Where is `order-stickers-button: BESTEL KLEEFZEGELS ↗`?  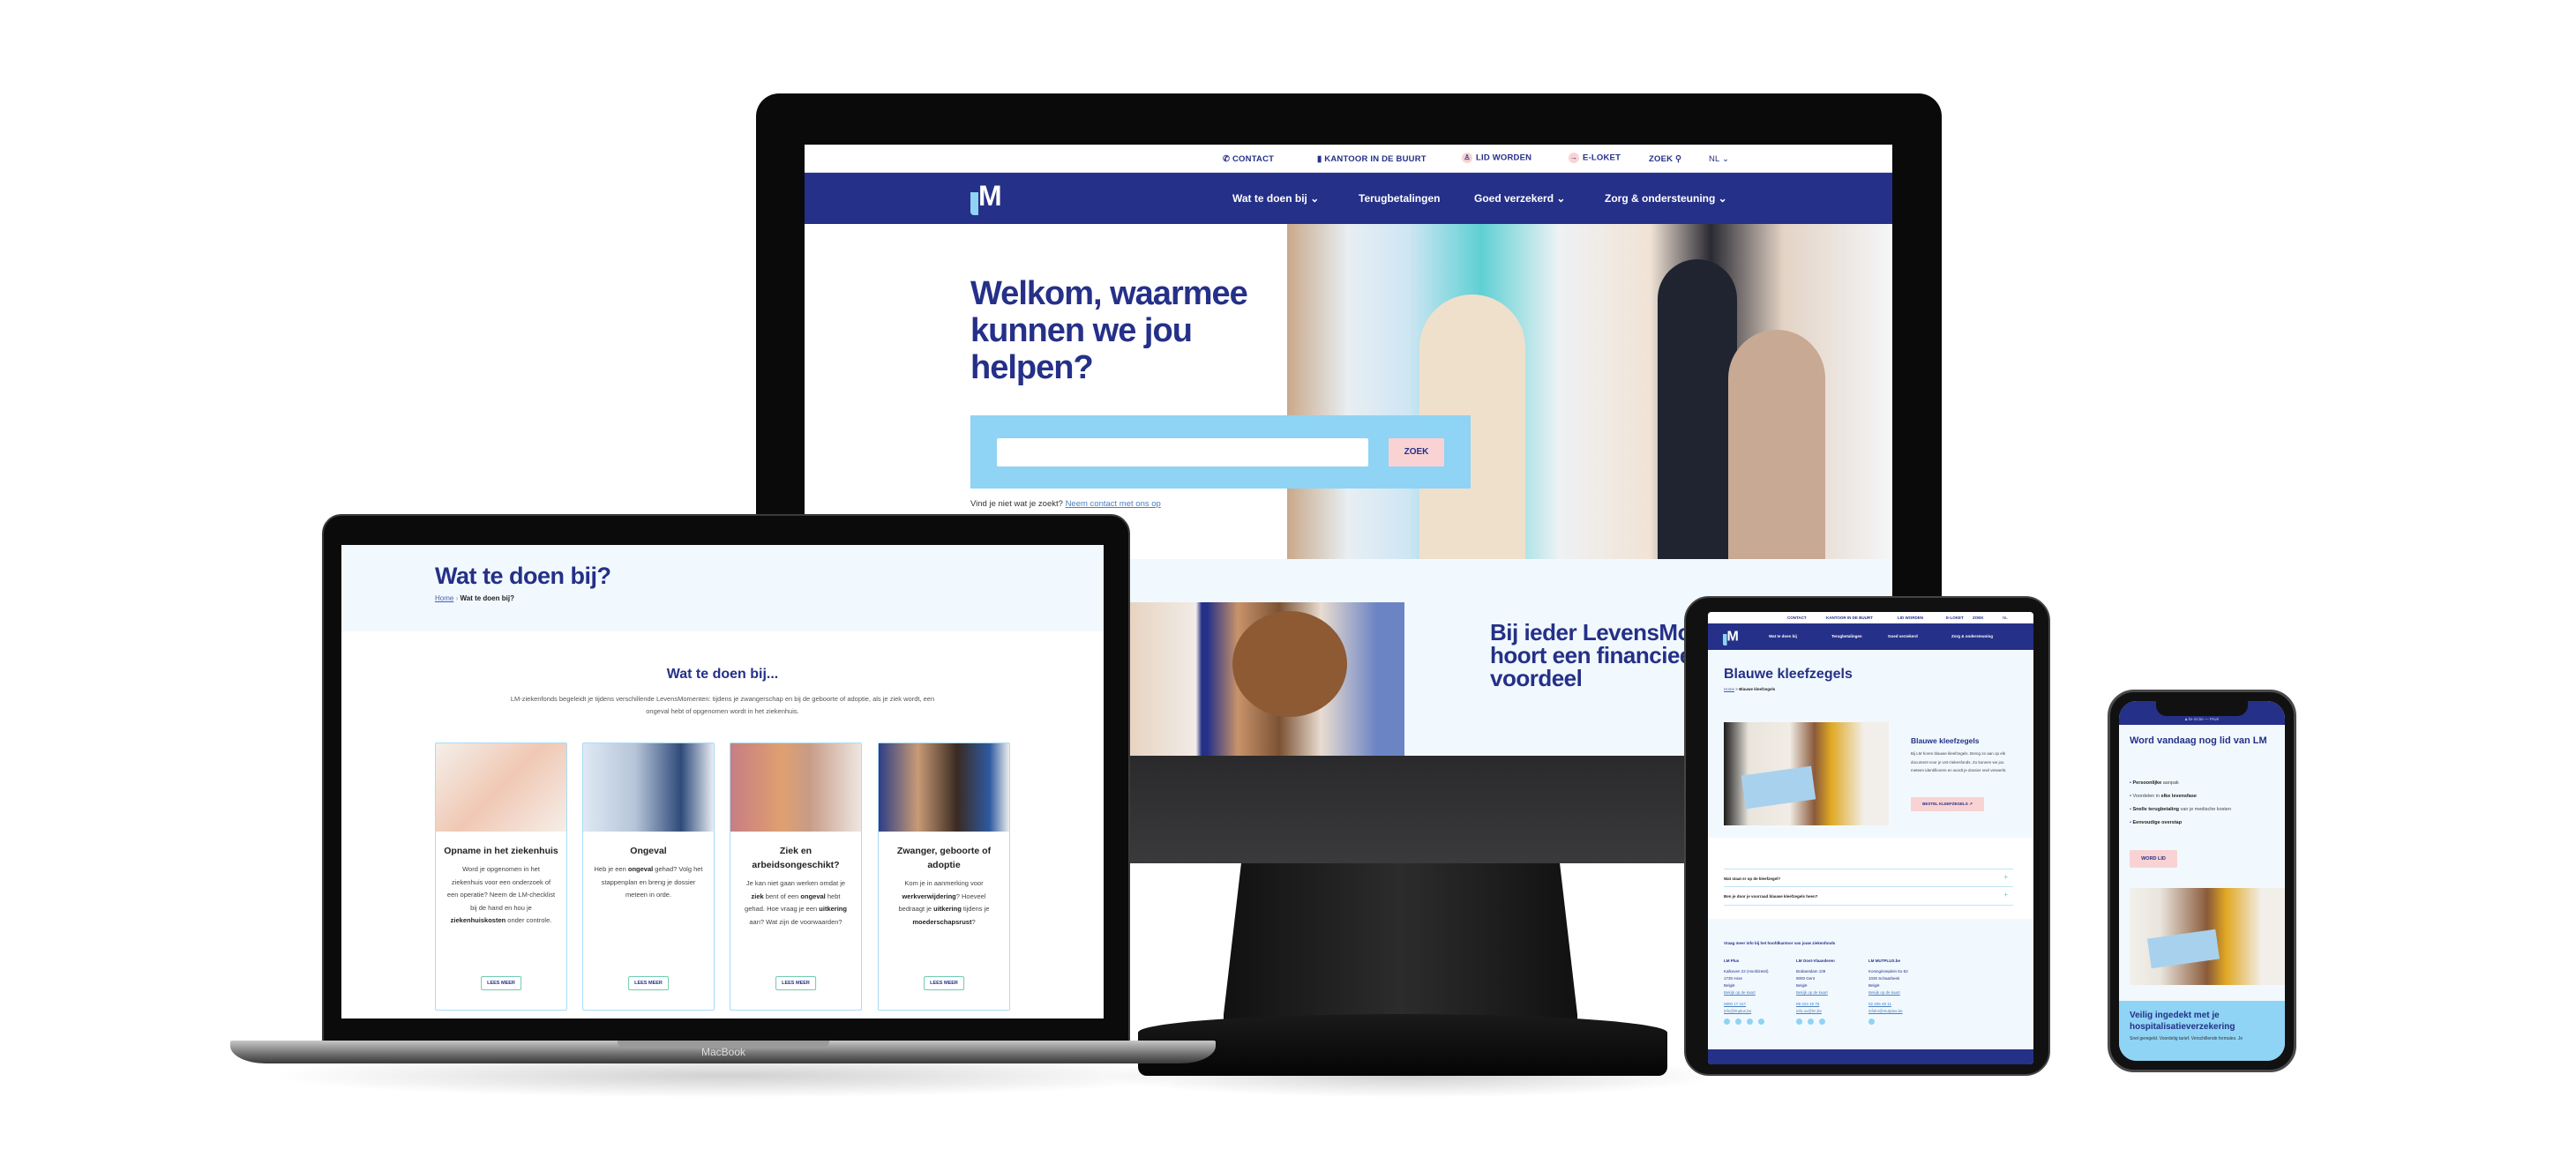
order-stickers-button: BESTEL KLEEFZEGELS ↗ is located at coordinates (1948, 804).